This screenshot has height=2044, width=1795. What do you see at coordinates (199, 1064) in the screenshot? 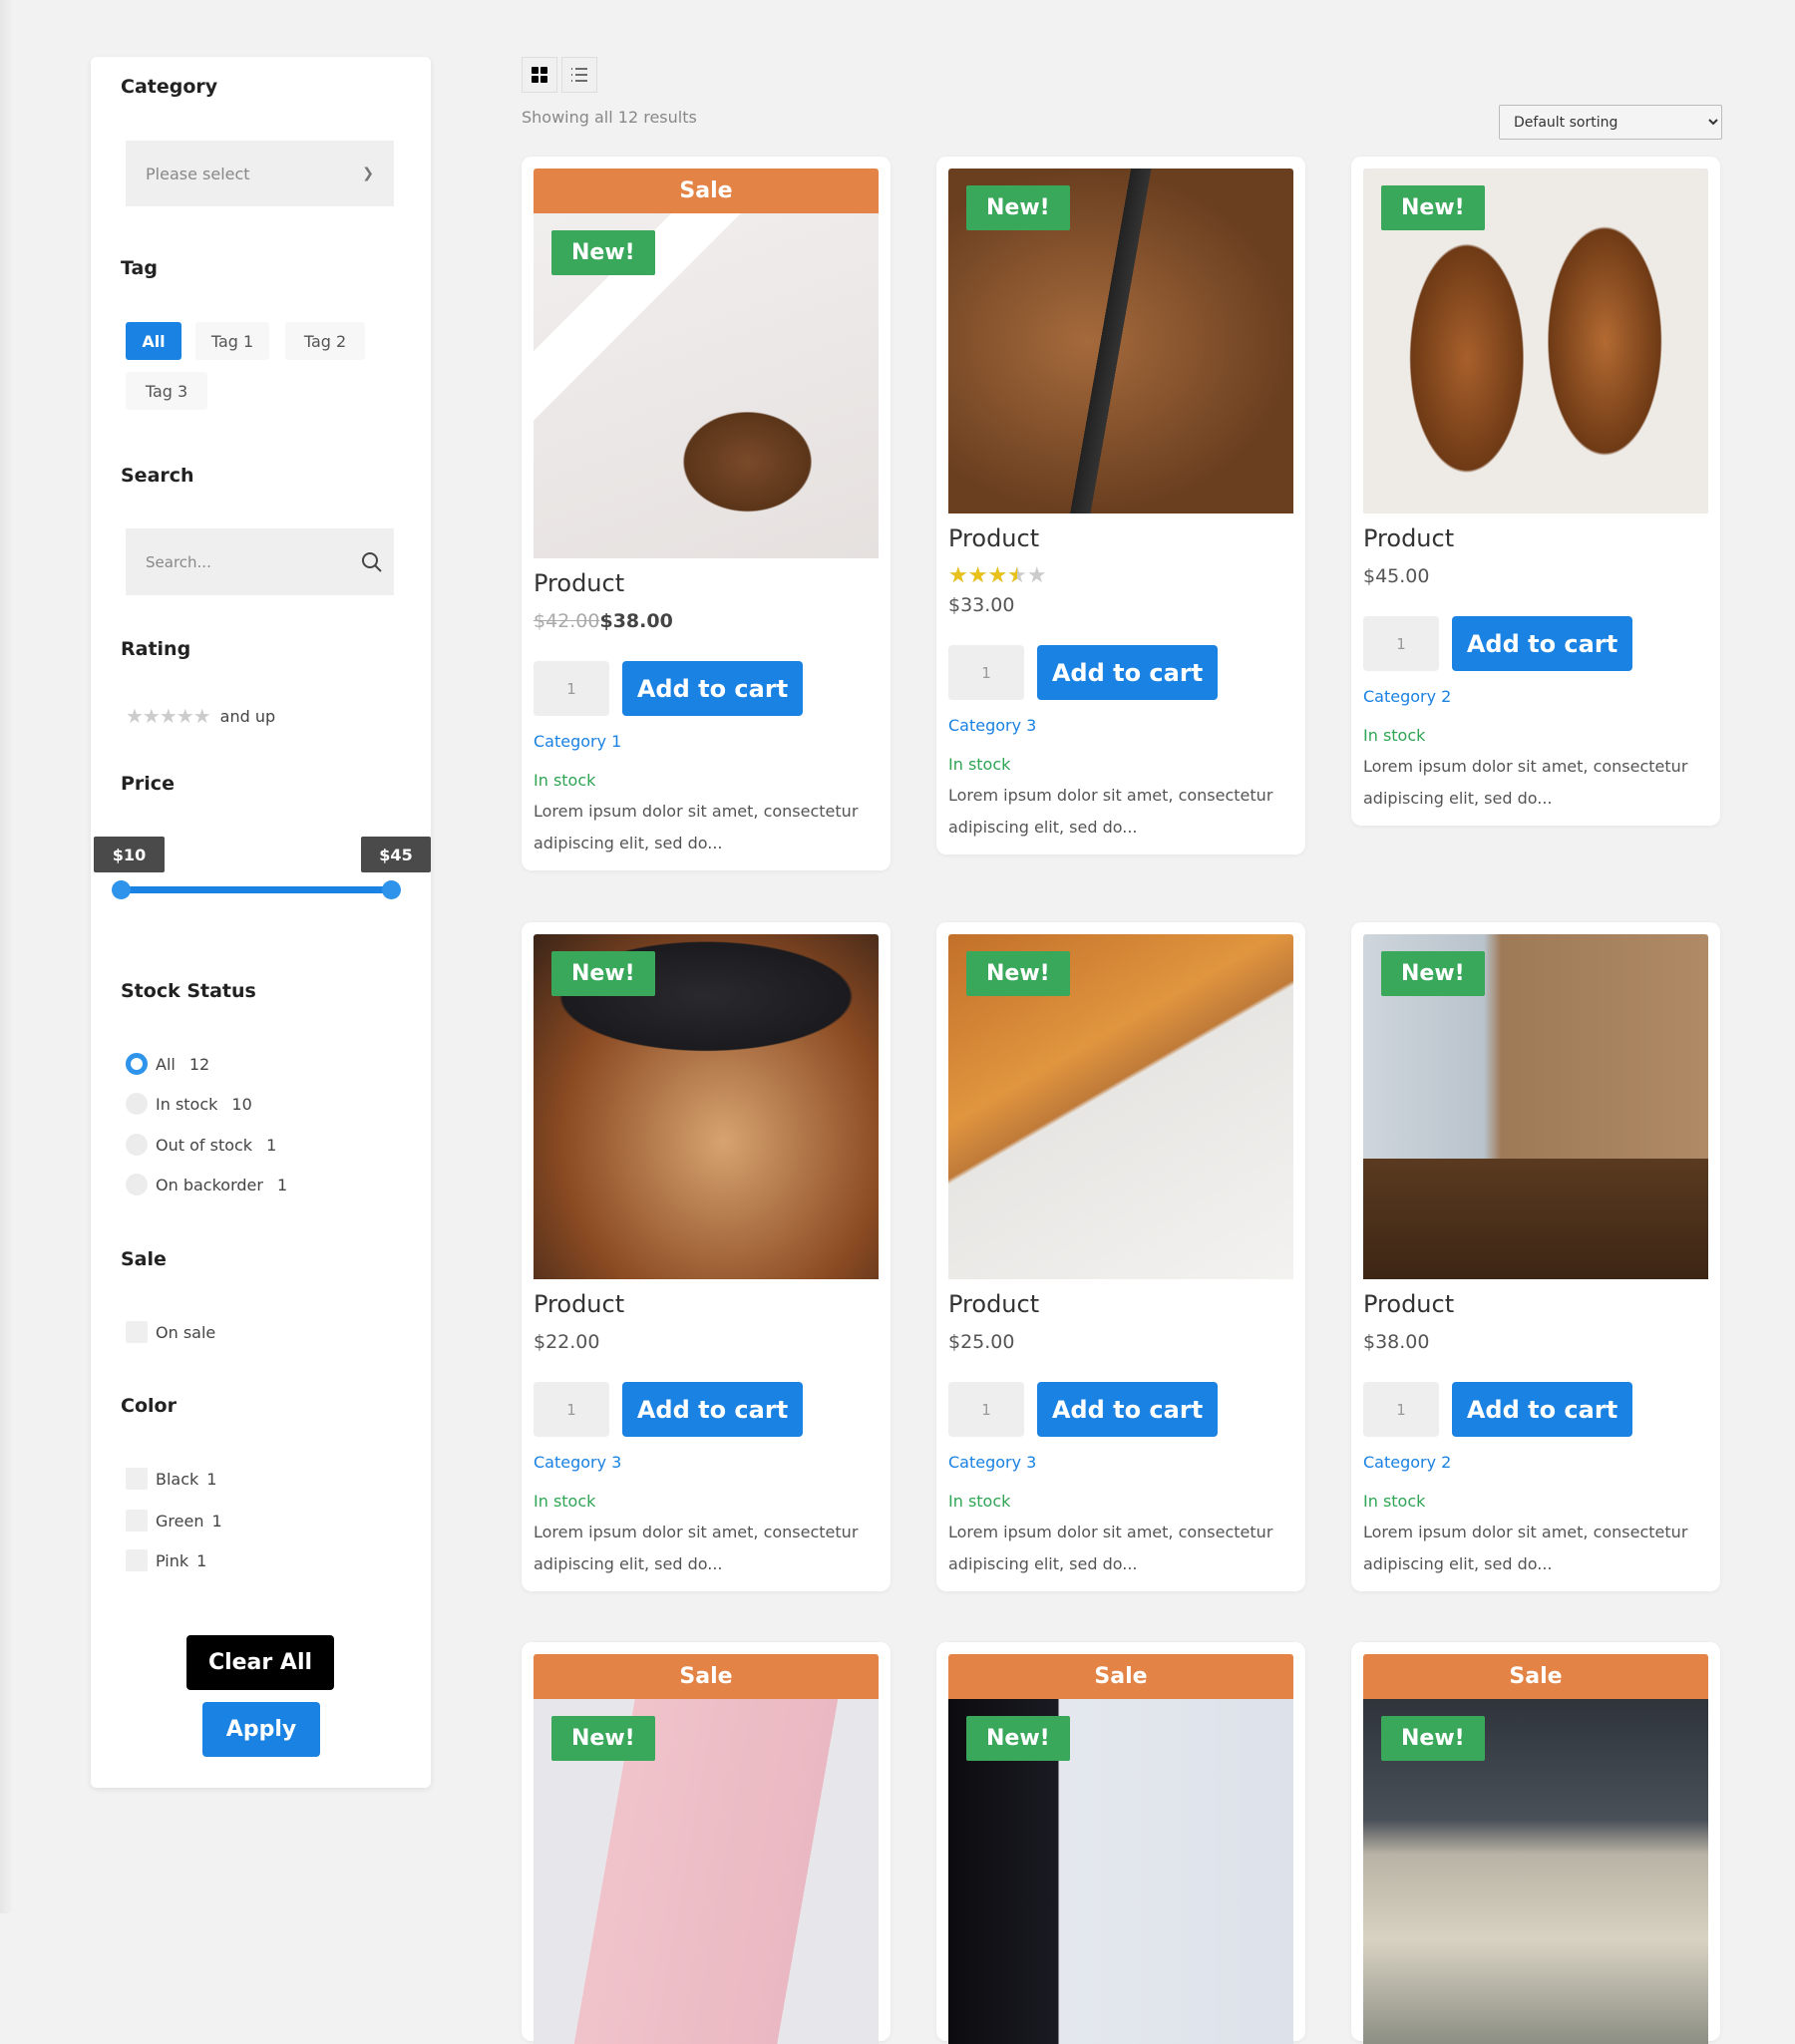
I see `option-count: 12` at bounding box center [199, 1064].